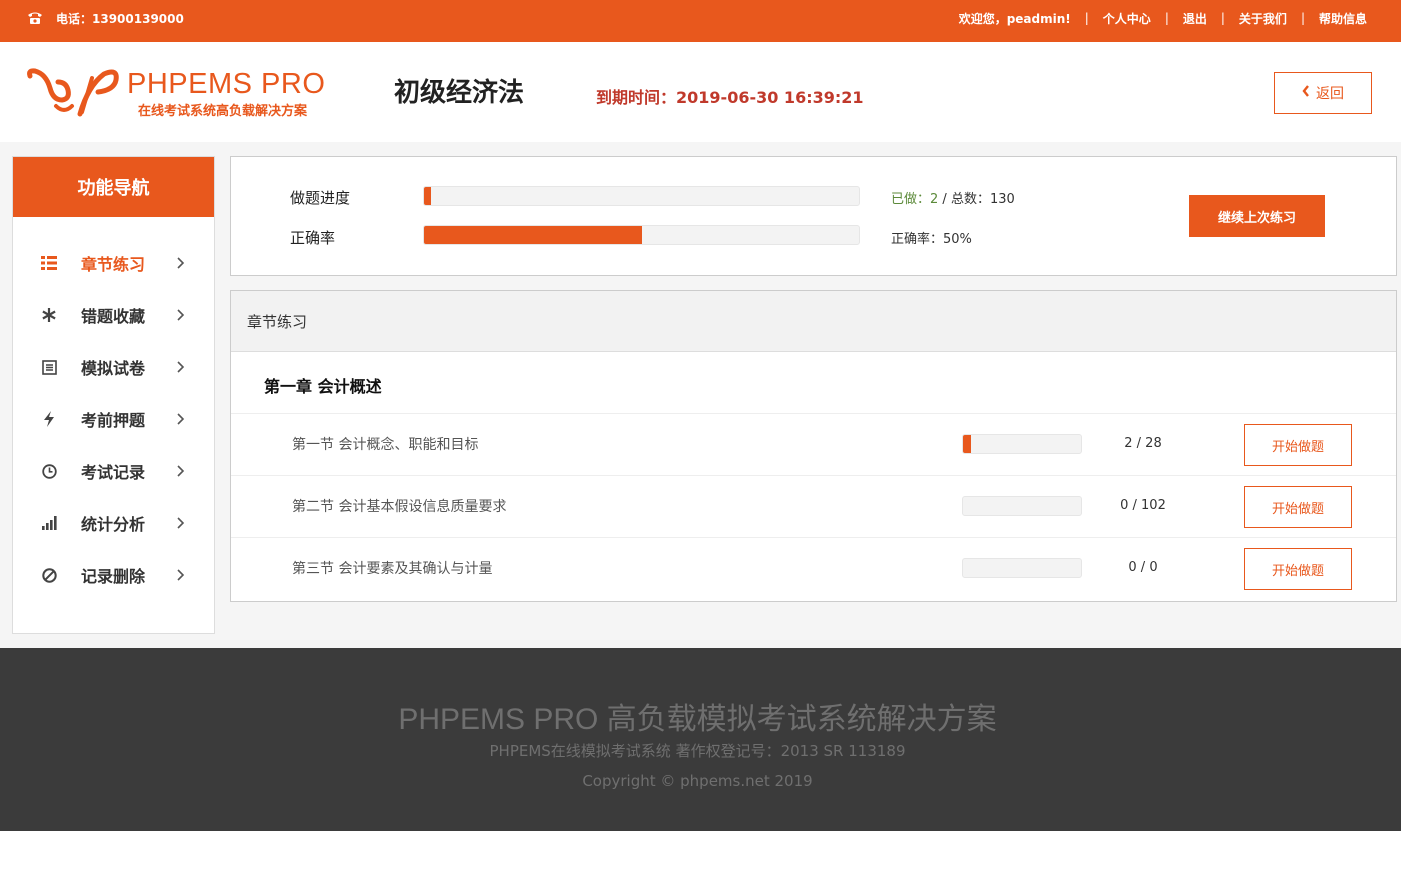 This screenshot has height=870, width=1401. What do you see at coordinates (1143, 443) in the screenshot?
I see `section-count: 2 / 28` at bounding box center [1143, 443].